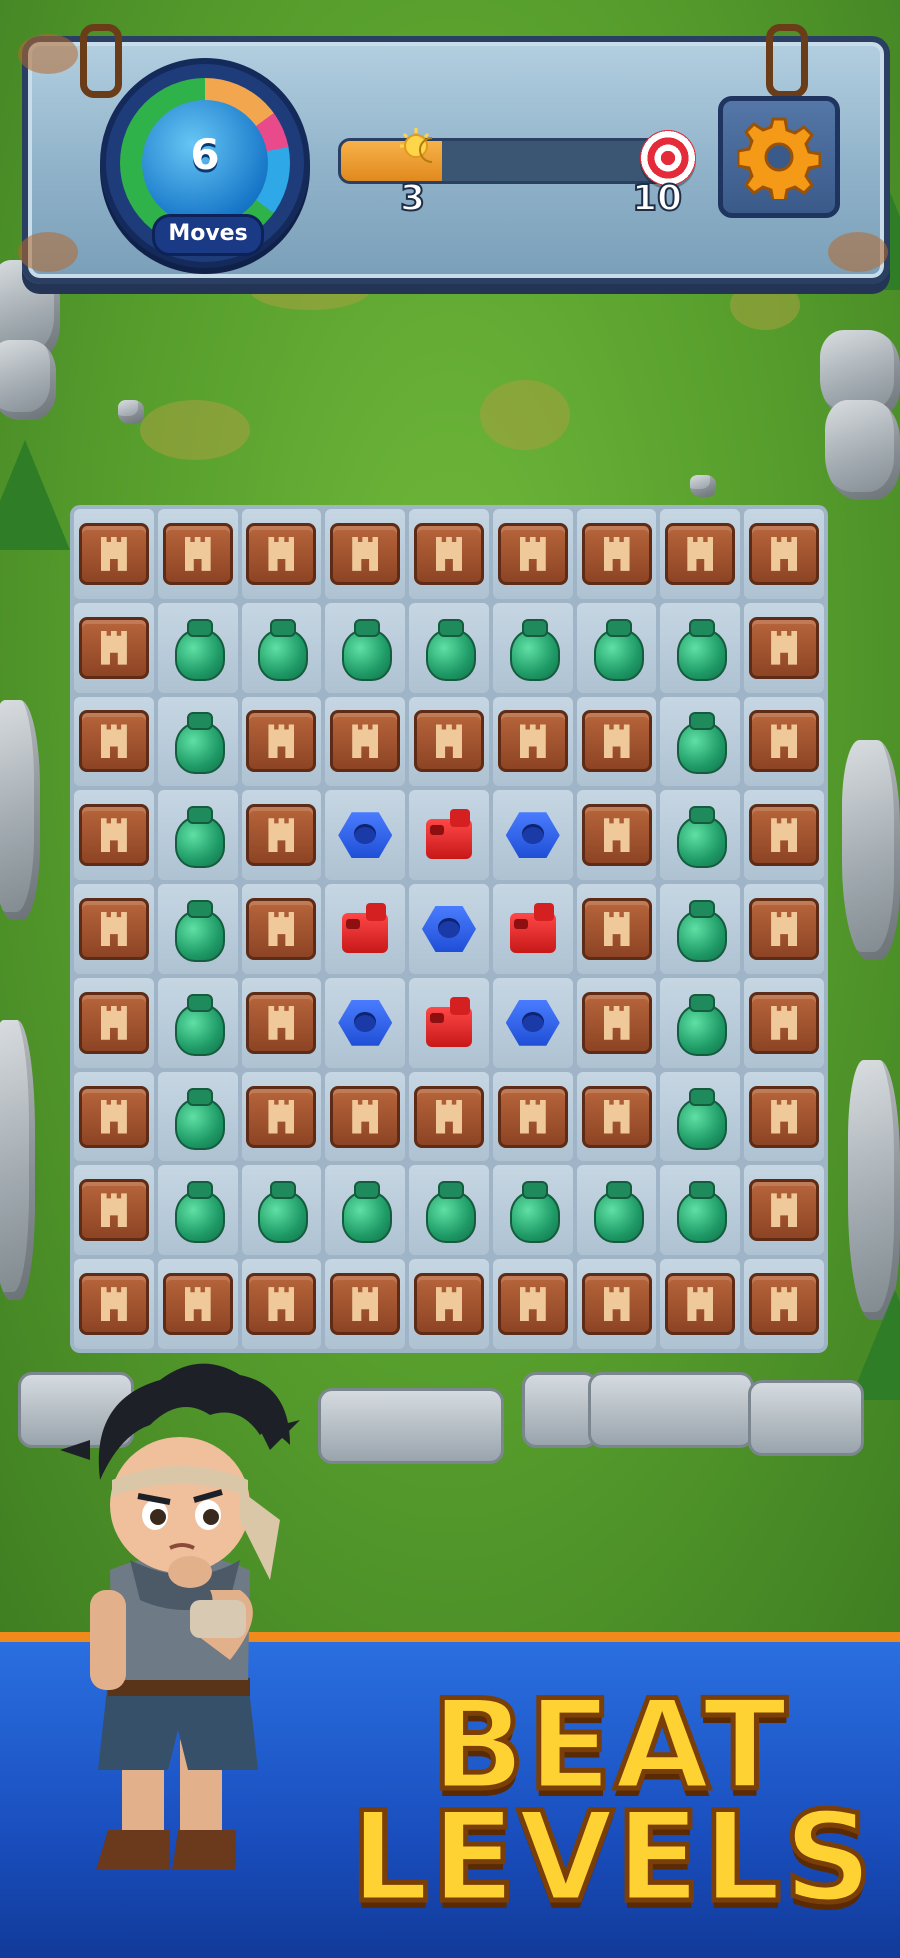 This screenshot has width=900, height=1958. I want to click on settings-button, so click(779, 157).